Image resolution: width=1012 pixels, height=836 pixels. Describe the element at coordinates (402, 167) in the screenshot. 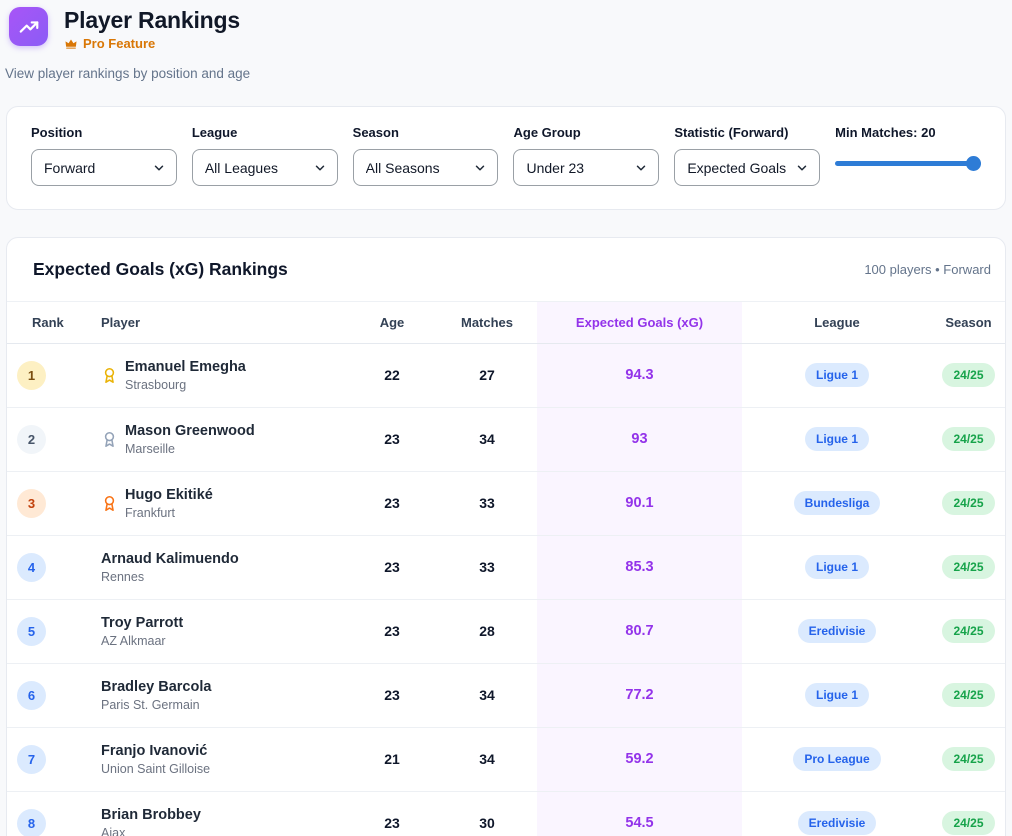

I see `season-value: All Seasons` at that location.